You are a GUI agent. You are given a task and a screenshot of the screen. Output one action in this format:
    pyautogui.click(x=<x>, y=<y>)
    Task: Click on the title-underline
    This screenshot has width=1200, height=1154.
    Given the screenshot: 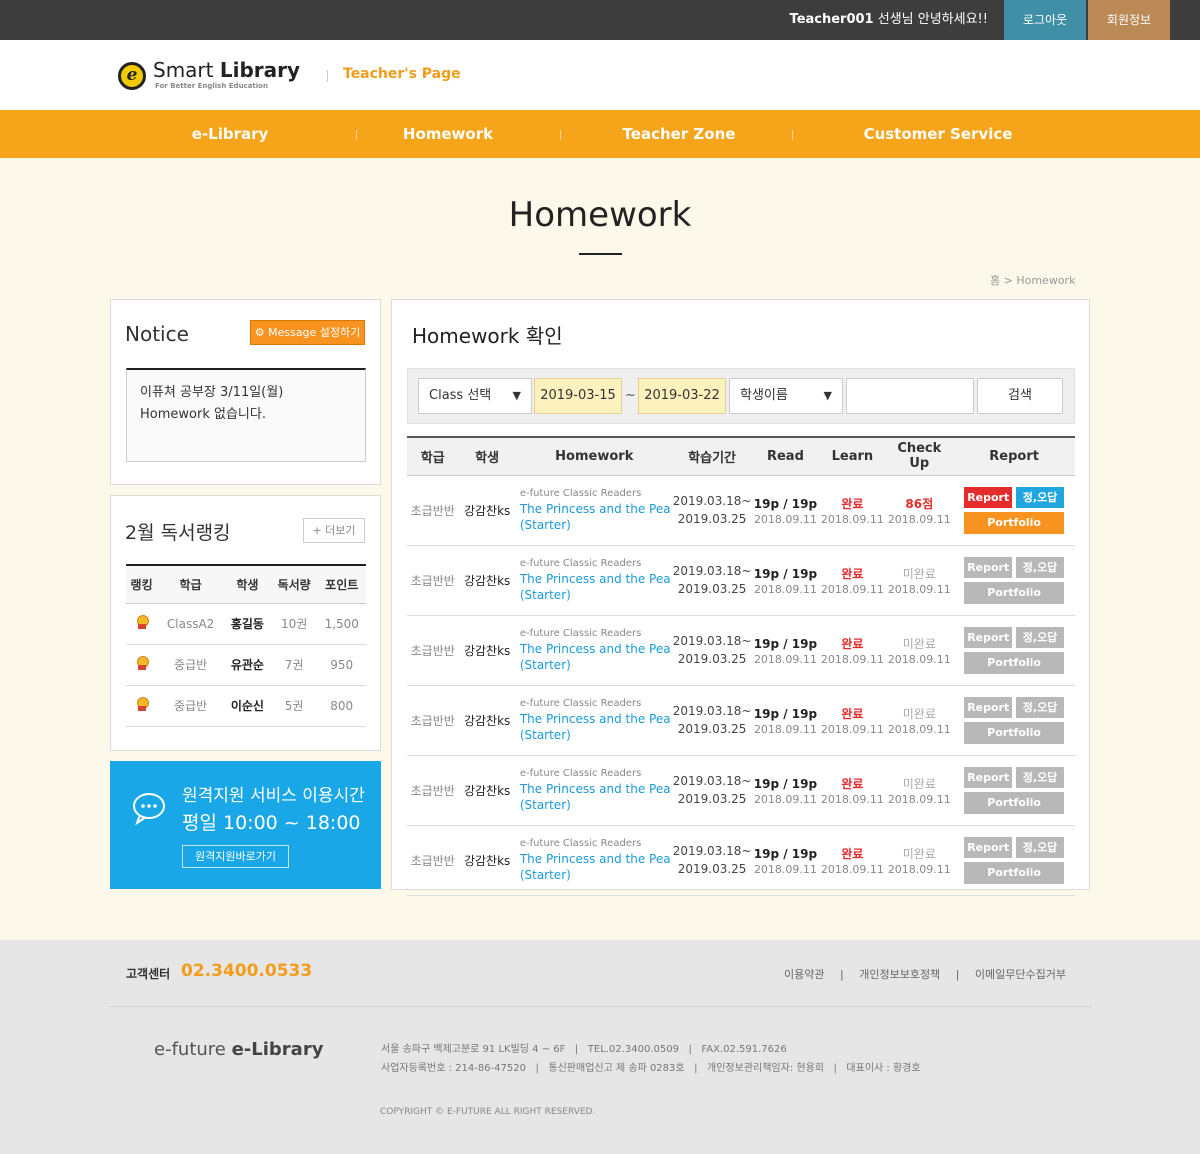 What is the action you would take?
    pyautogui.click(x=600, y=254)
    